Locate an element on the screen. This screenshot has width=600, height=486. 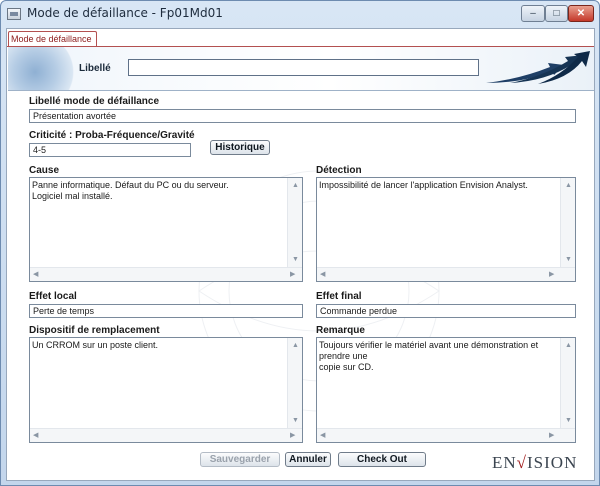
historique-button: Historique is located at coordinates (240, 147).